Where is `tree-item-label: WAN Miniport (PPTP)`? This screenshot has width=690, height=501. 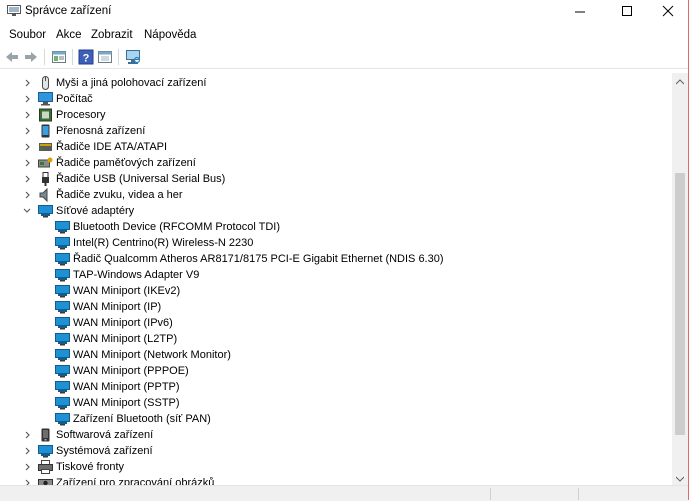
tree-item-label: WAN Miniport (PPTP) is located at coordinates (126, 387).